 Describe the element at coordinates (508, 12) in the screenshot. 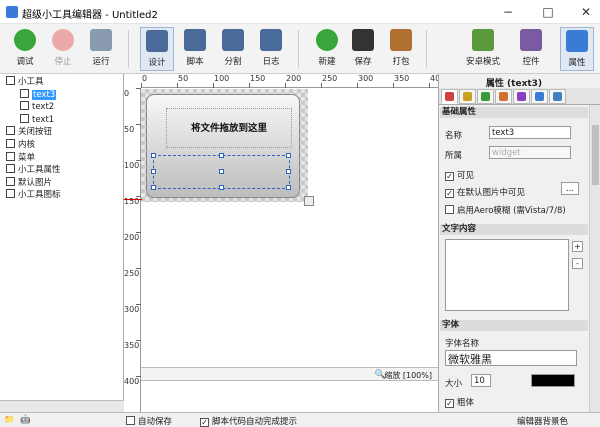

I see `minimize-button: −` at that location.